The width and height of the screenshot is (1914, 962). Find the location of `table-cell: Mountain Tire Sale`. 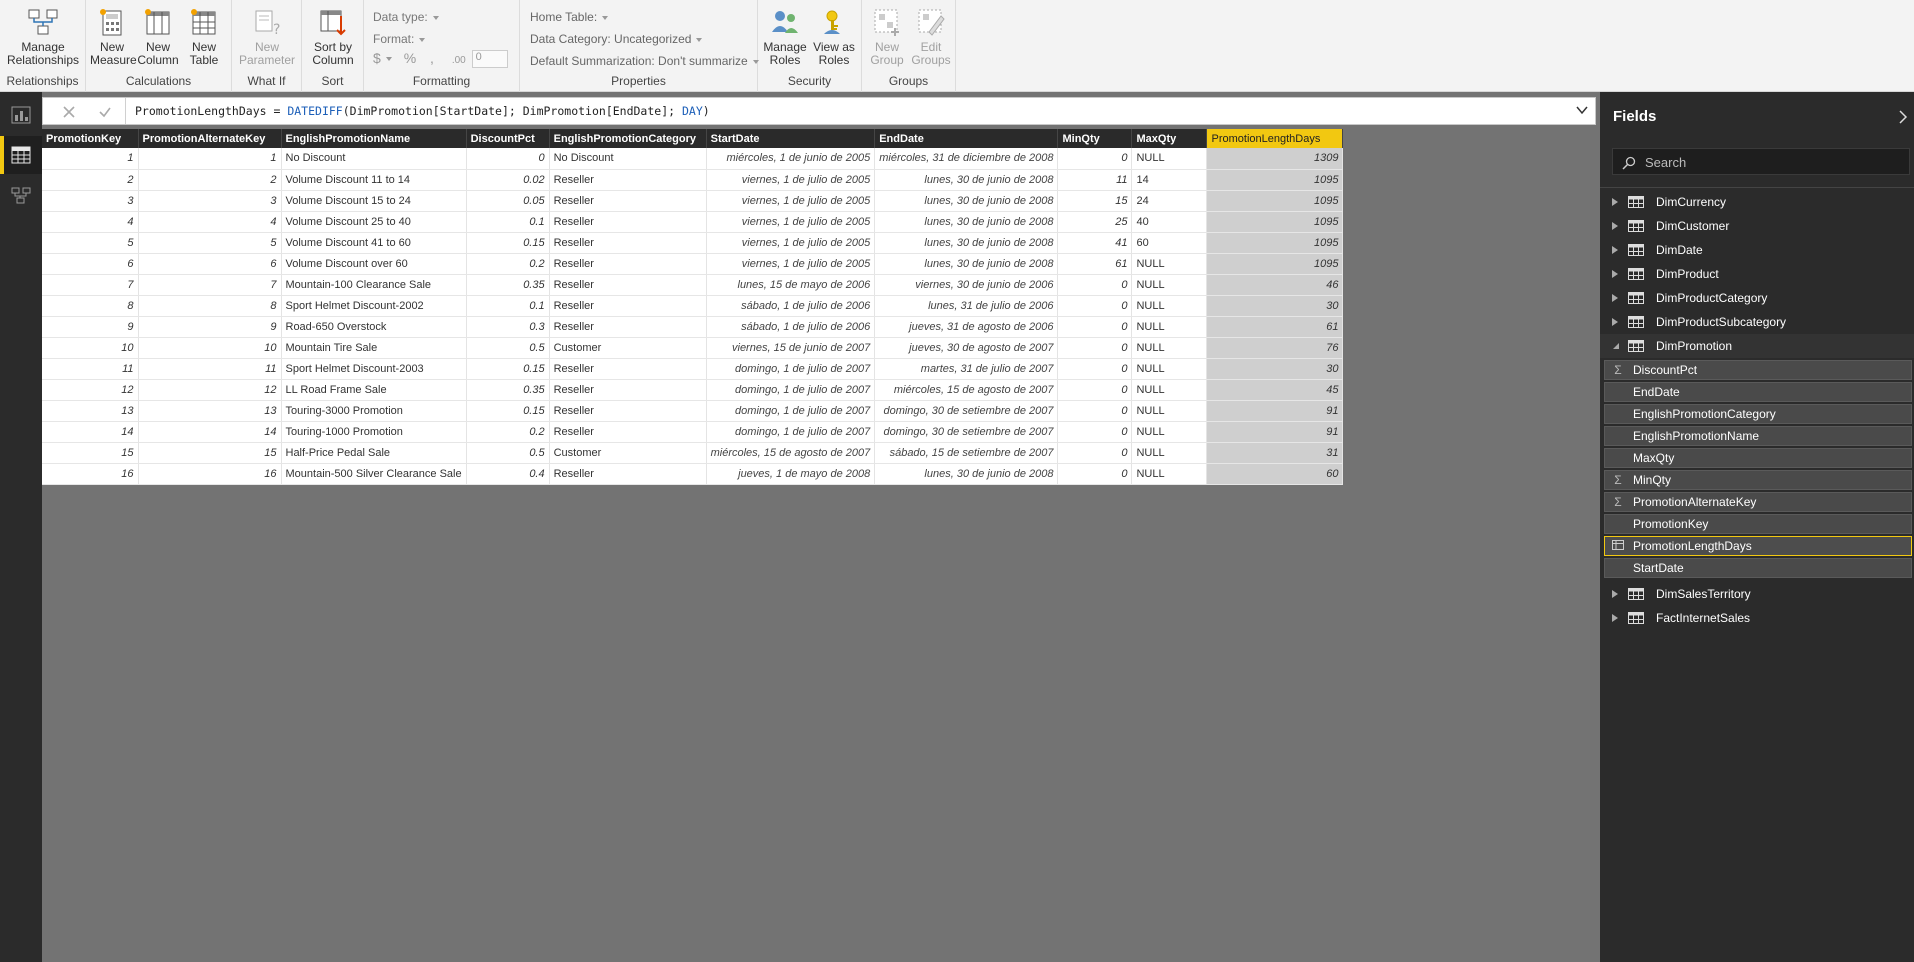

table-cell: Mountain Tire Sale is located at coordinates (374, 348).